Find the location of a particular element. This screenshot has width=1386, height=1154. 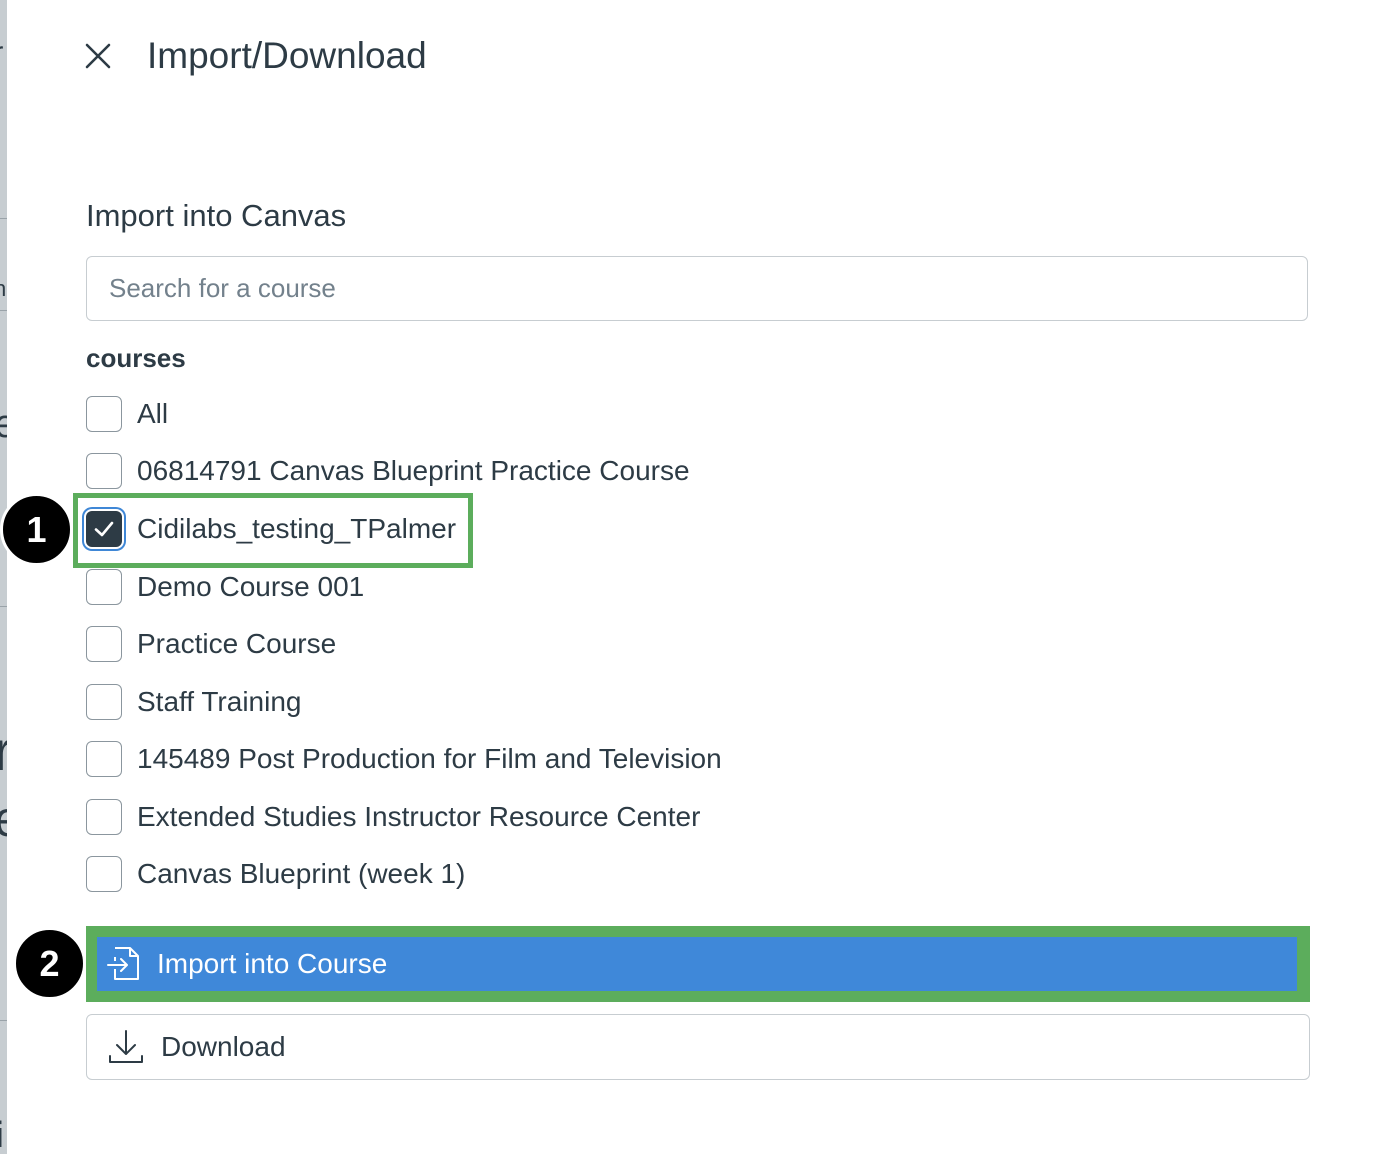

course-checkbox-demo-course: Demo Course 001 is located at coordinates (225, 587).